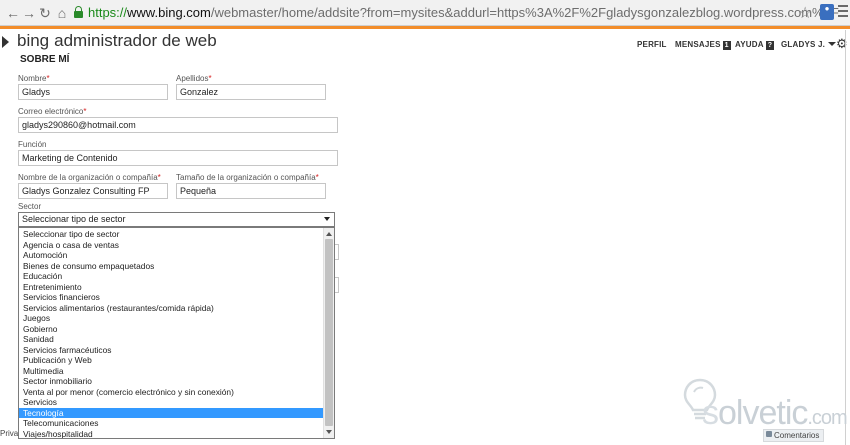 This screenshot has width=850, height=445. I want to click on sector-option: Juegos, so click(171, 318).